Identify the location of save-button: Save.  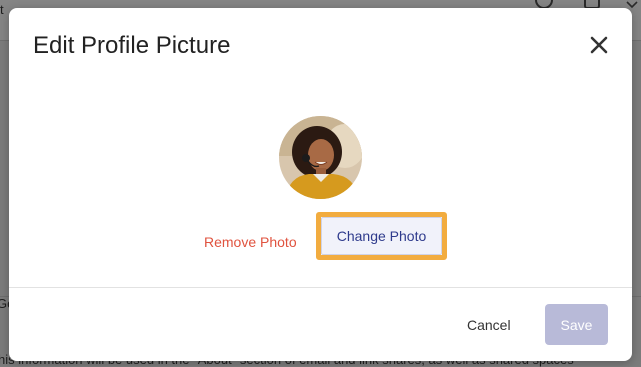
(576, 324).